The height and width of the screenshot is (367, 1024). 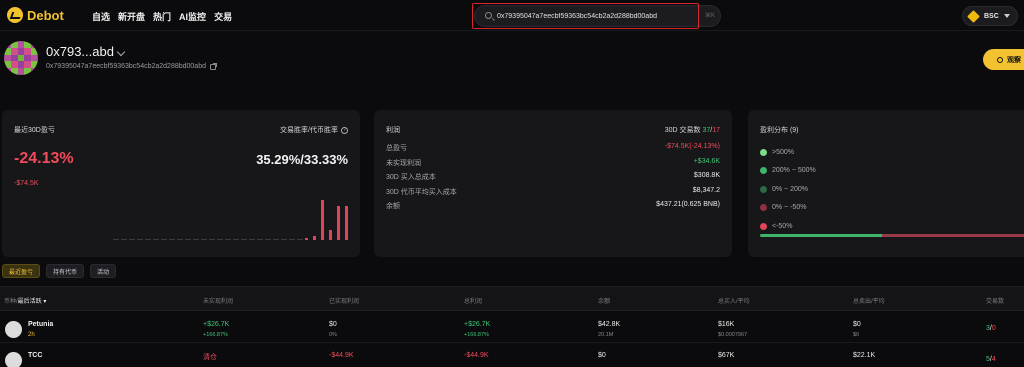 What do you see at coordinates (80, 51) in the screenshot?
I see `wallet-short-name: 0x793...abd` at bounding box center [80, 51].